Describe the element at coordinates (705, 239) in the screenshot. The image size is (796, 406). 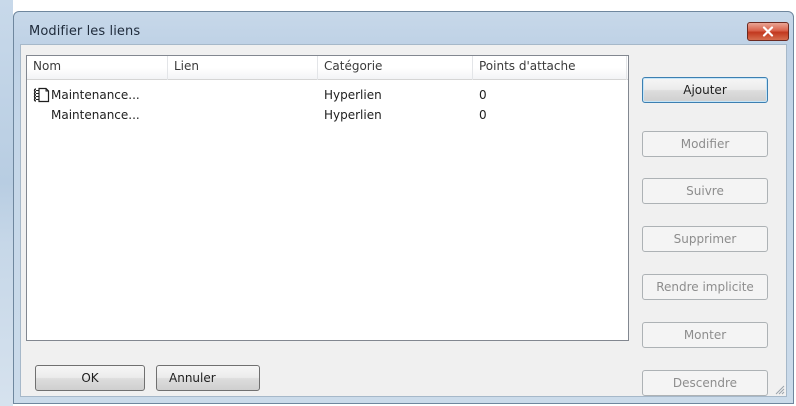
I see `supprimer-button: Supprimer` at that location.